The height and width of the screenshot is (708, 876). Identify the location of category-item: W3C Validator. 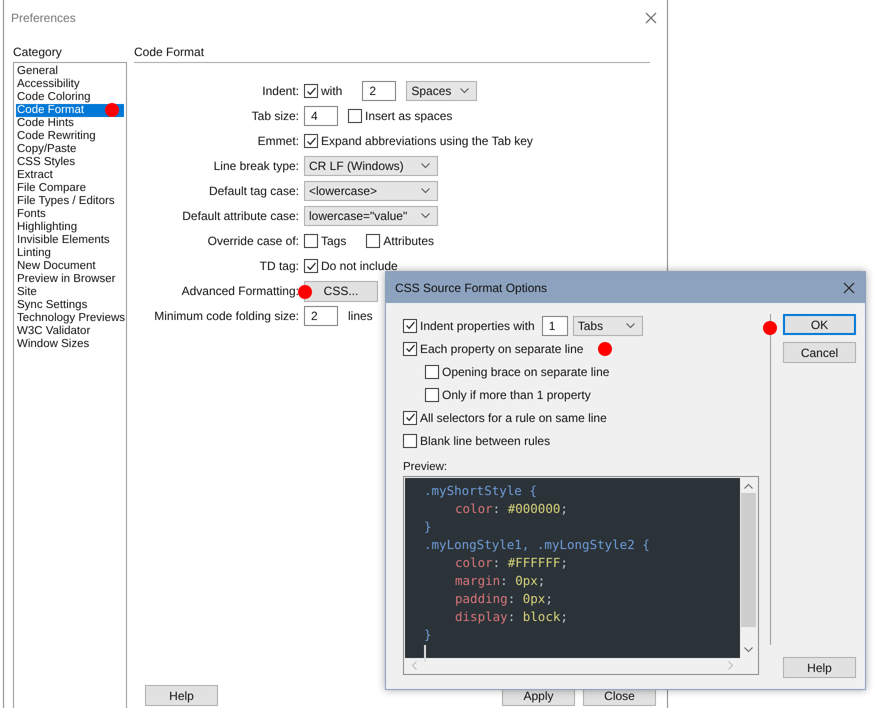
(70, 331).